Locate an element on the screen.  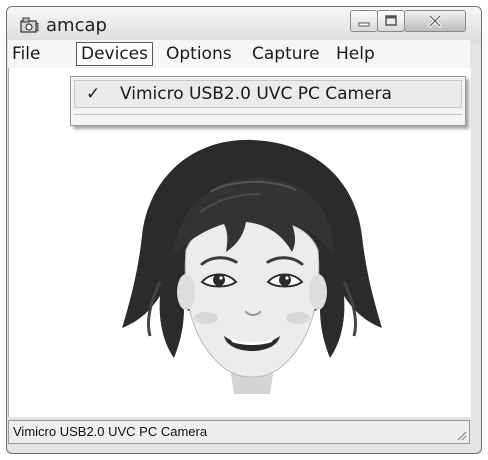
window-title: amcap is located at coordinates (76, 25).